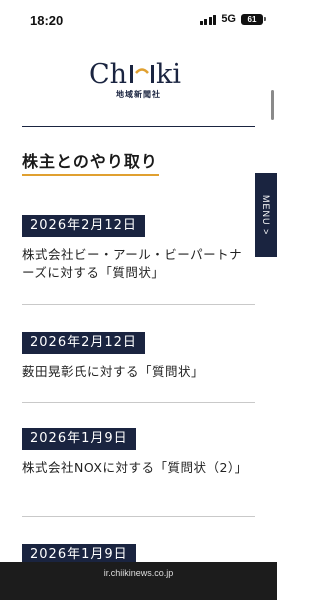 The image size is (320, 600). I want to click on scrollbar, so click(272, 105).